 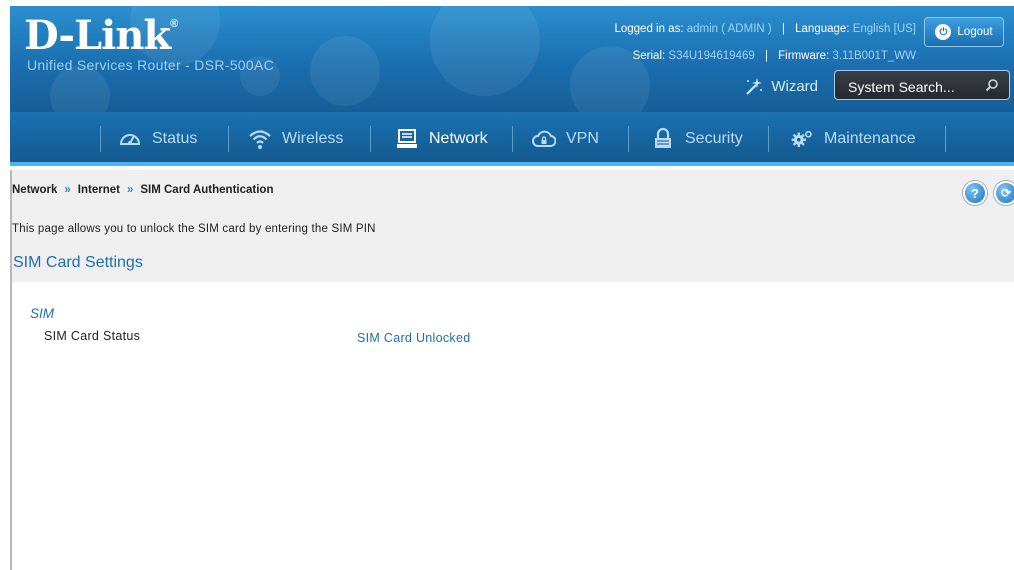 What do you see at coordinates (975, 32) in the screenshot?
I see `logout-label: Logout` at bounding box center [975, 32].